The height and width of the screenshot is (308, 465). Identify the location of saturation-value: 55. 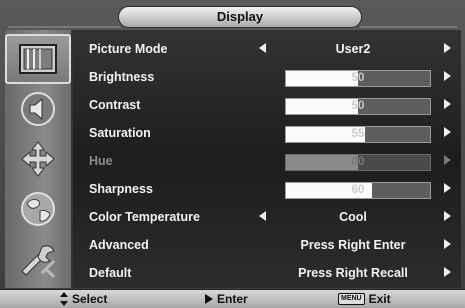
(358, 134).